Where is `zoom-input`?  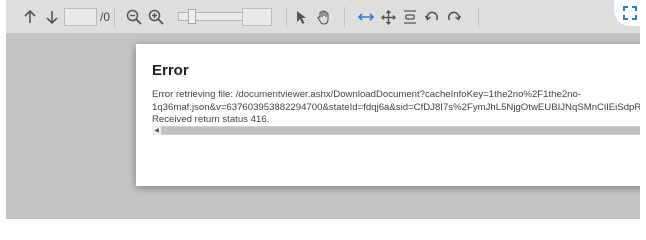 zoom-input is located at coordinates (257, 17).